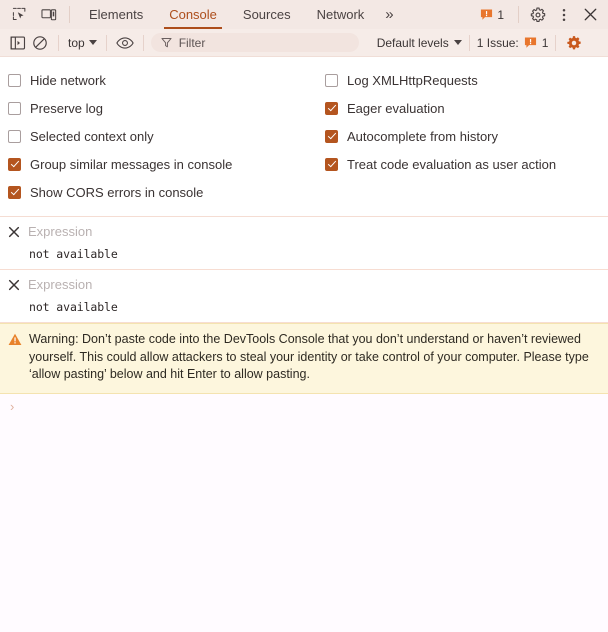  What do you see at coordinates (538, 15) in the screenshot?
I see `gear-icon` at bounding box center [538, 15].